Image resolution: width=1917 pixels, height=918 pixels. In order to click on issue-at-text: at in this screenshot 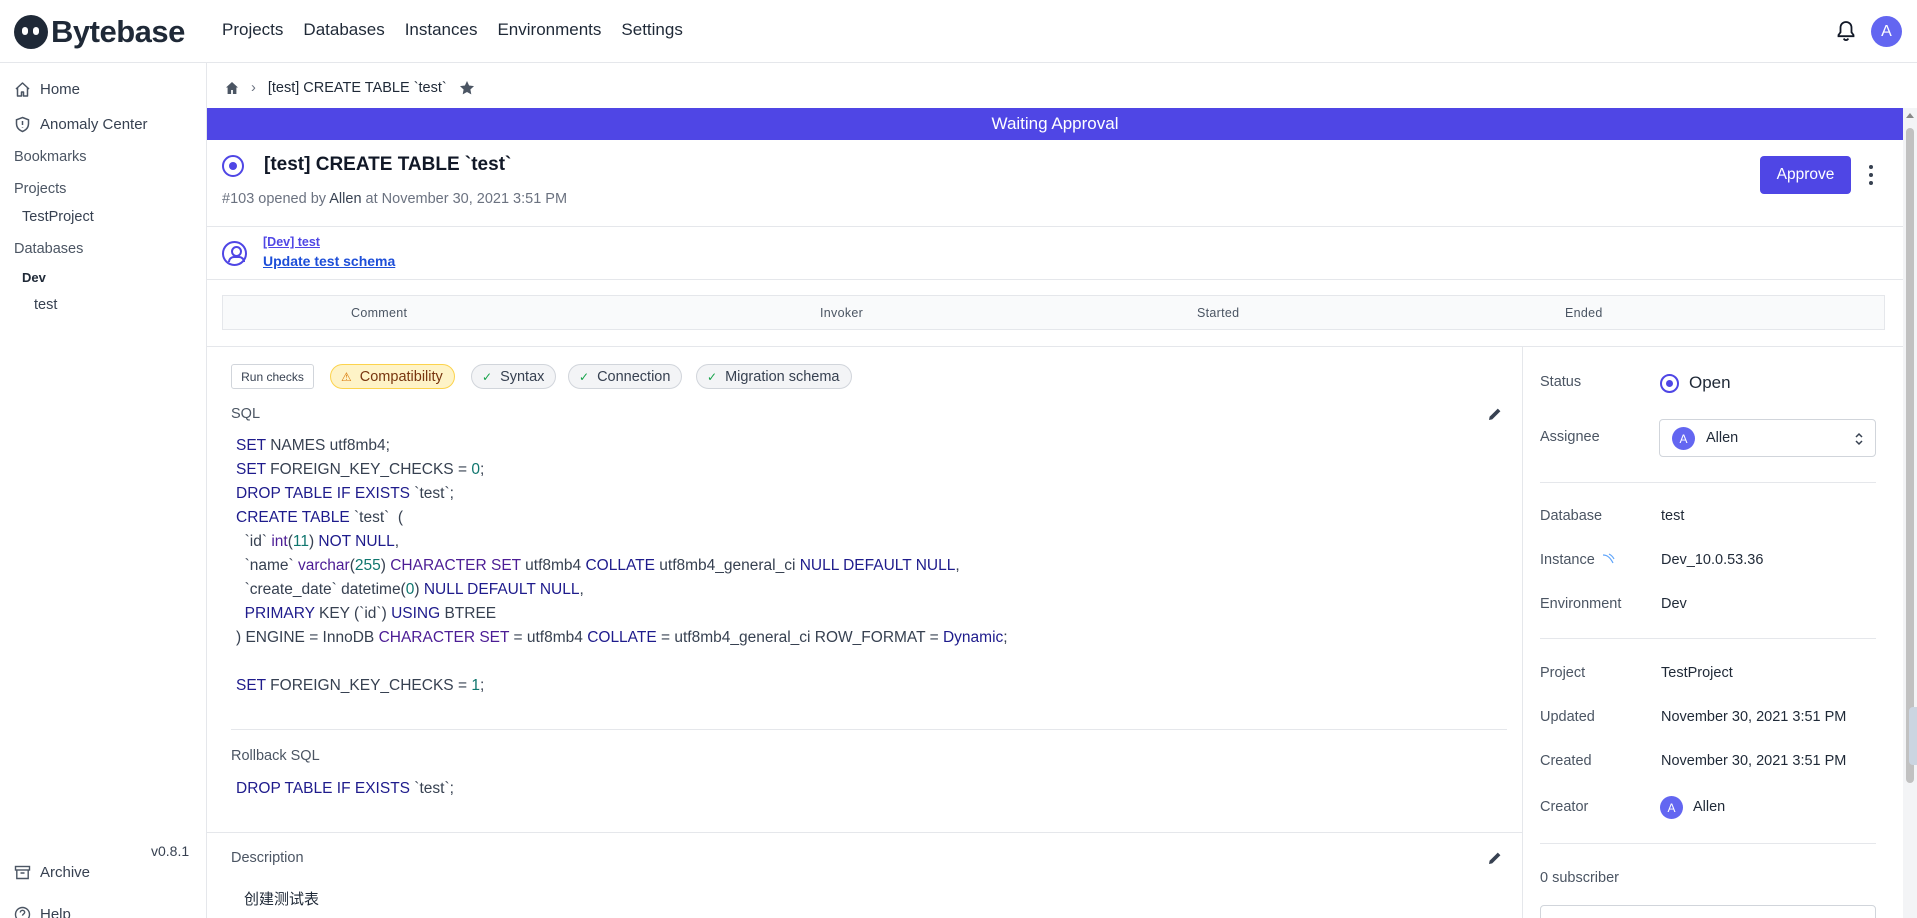, I will do `click(371, 199)`.